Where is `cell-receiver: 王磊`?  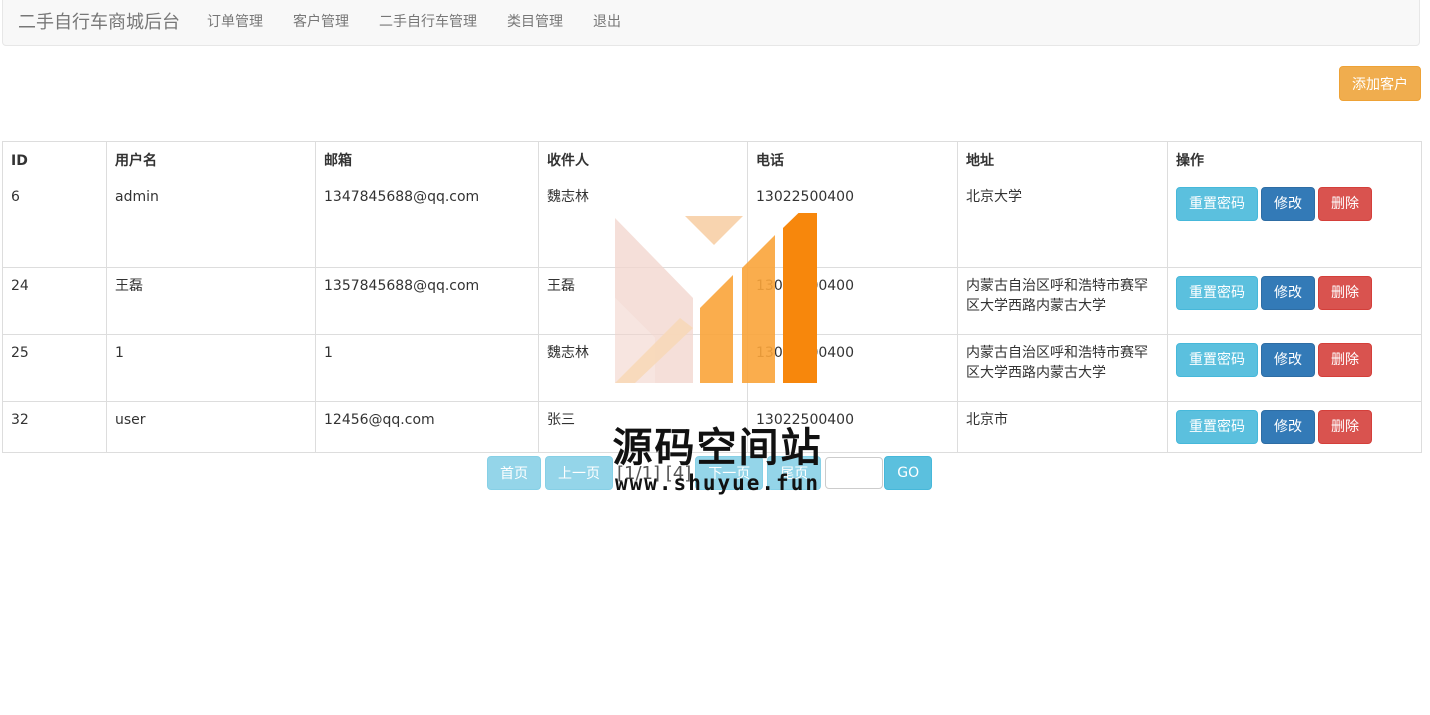
cell-receiver: 王磊 is located at coordinates (643, 300).